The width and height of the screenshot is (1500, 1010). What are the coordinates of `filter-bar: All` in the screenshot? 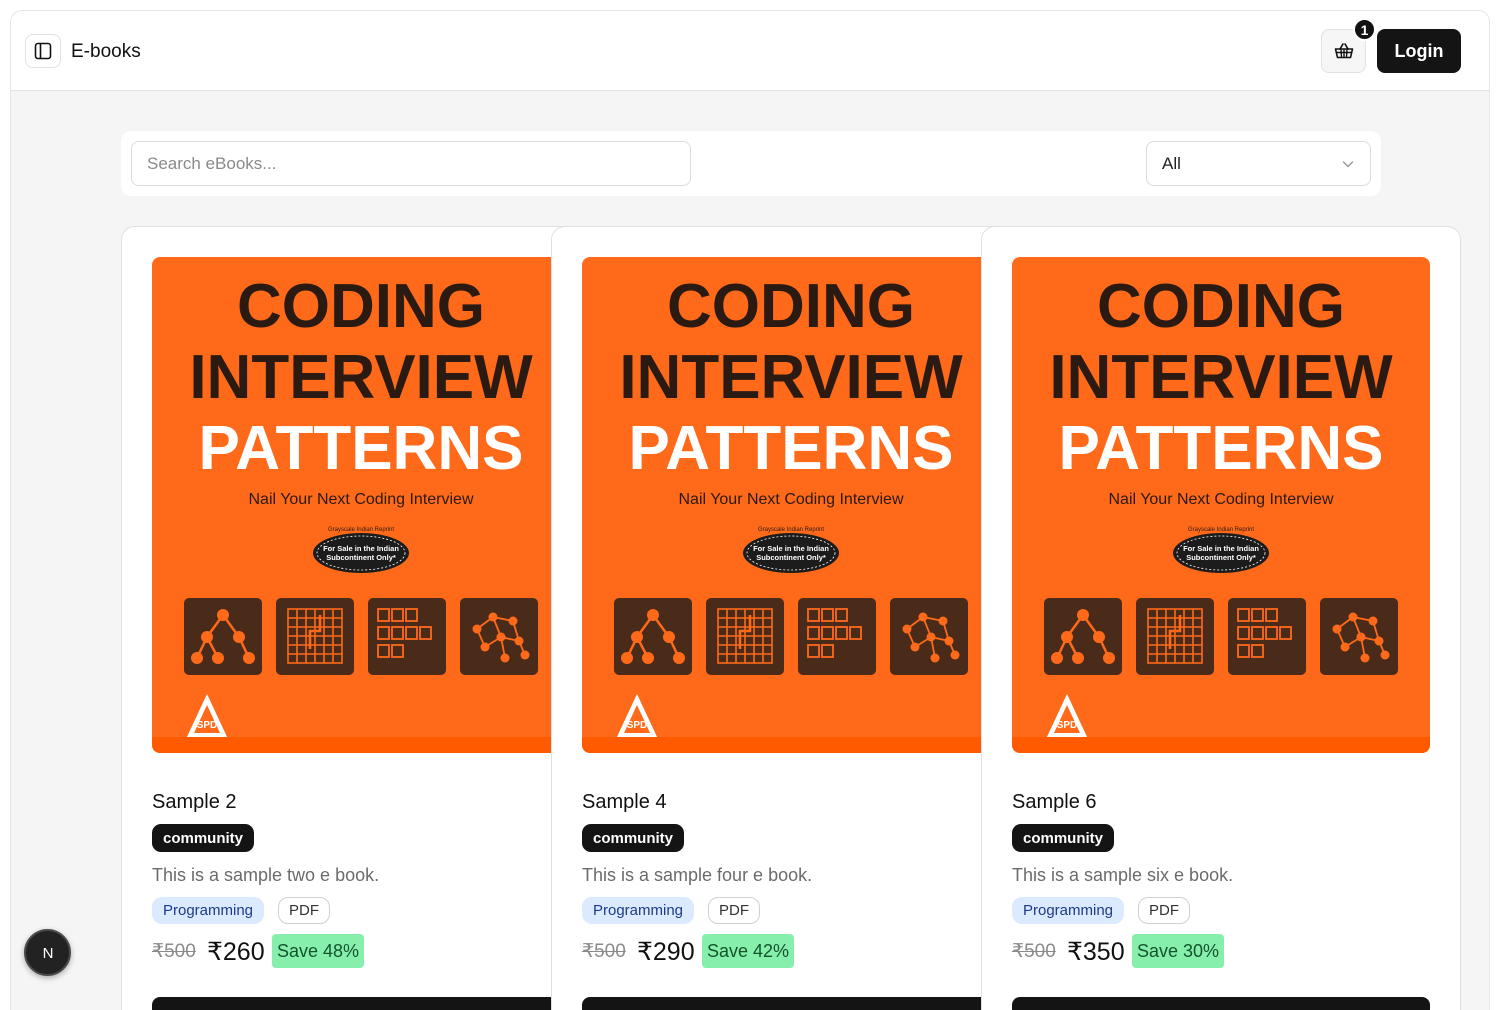 It's located at (751, 163).